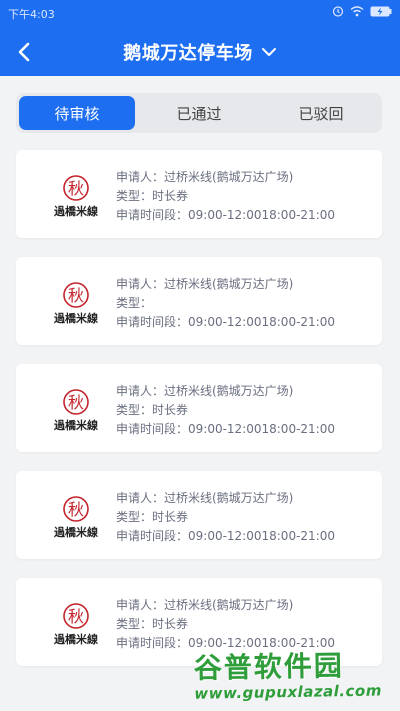  What do you see at coordinates (381, 11) in the screenshot?
I see `battery-icon` at bounding box center [381, 11].